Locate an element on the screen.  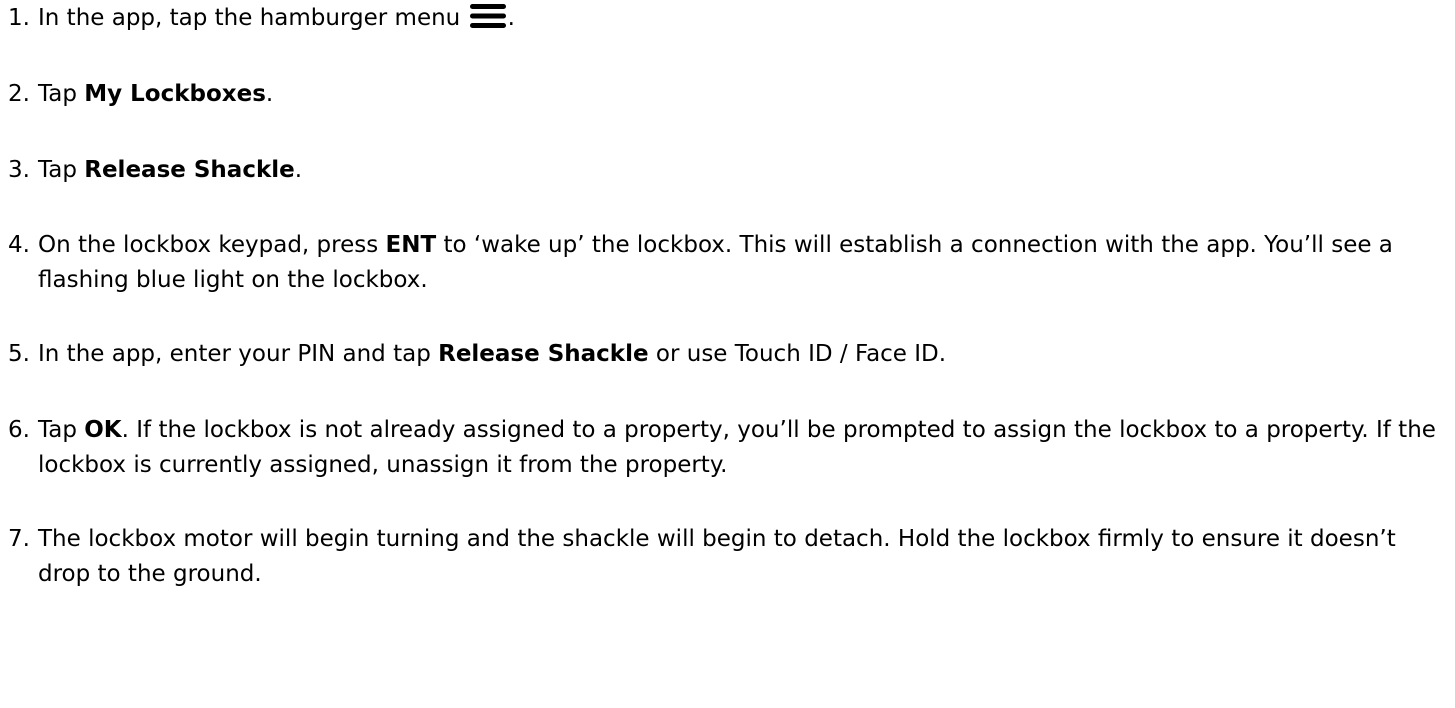
step-number: 3. is located at coordinates (19, 170).